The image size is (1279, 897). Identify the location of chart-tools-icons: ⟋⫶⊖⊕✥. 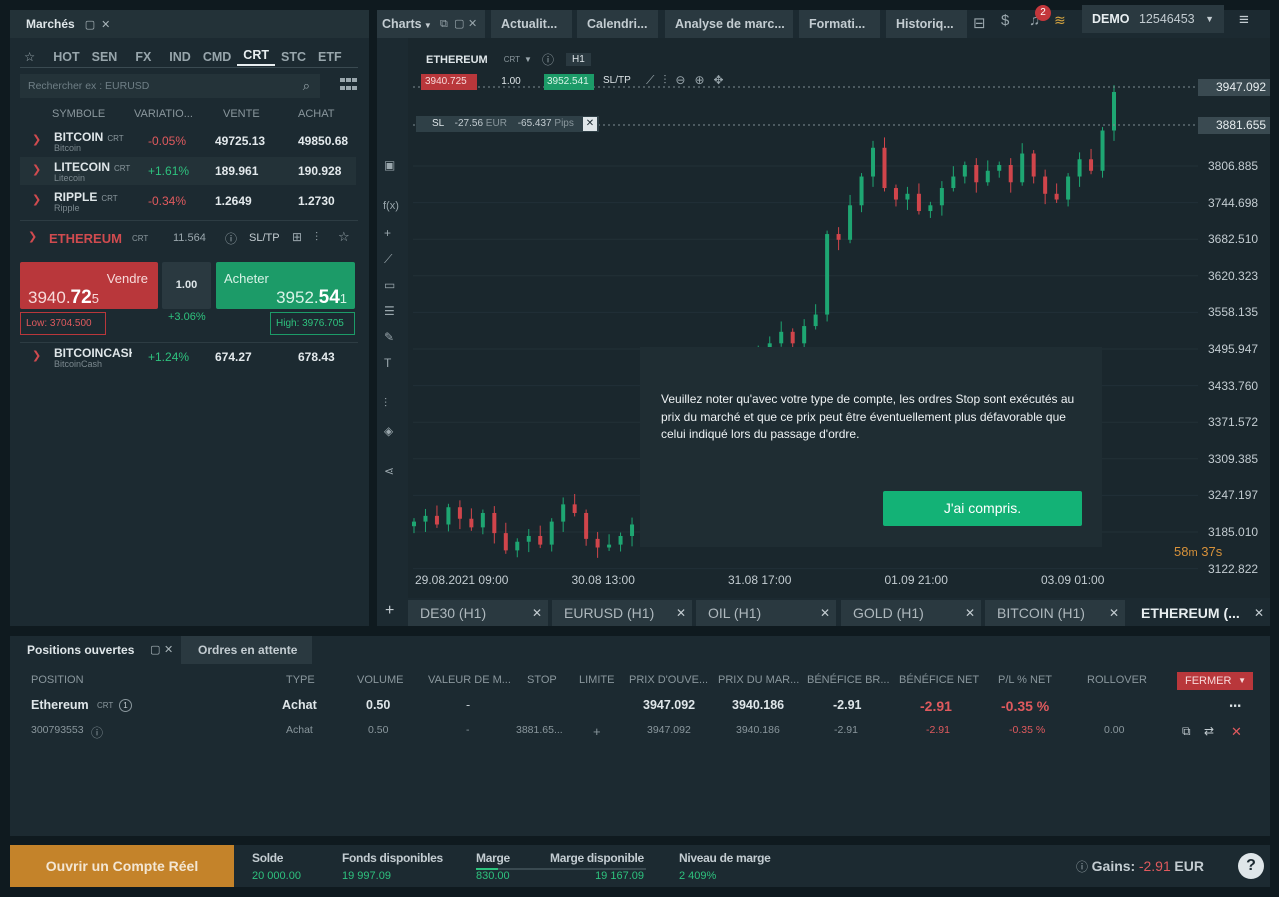
(689, 80).